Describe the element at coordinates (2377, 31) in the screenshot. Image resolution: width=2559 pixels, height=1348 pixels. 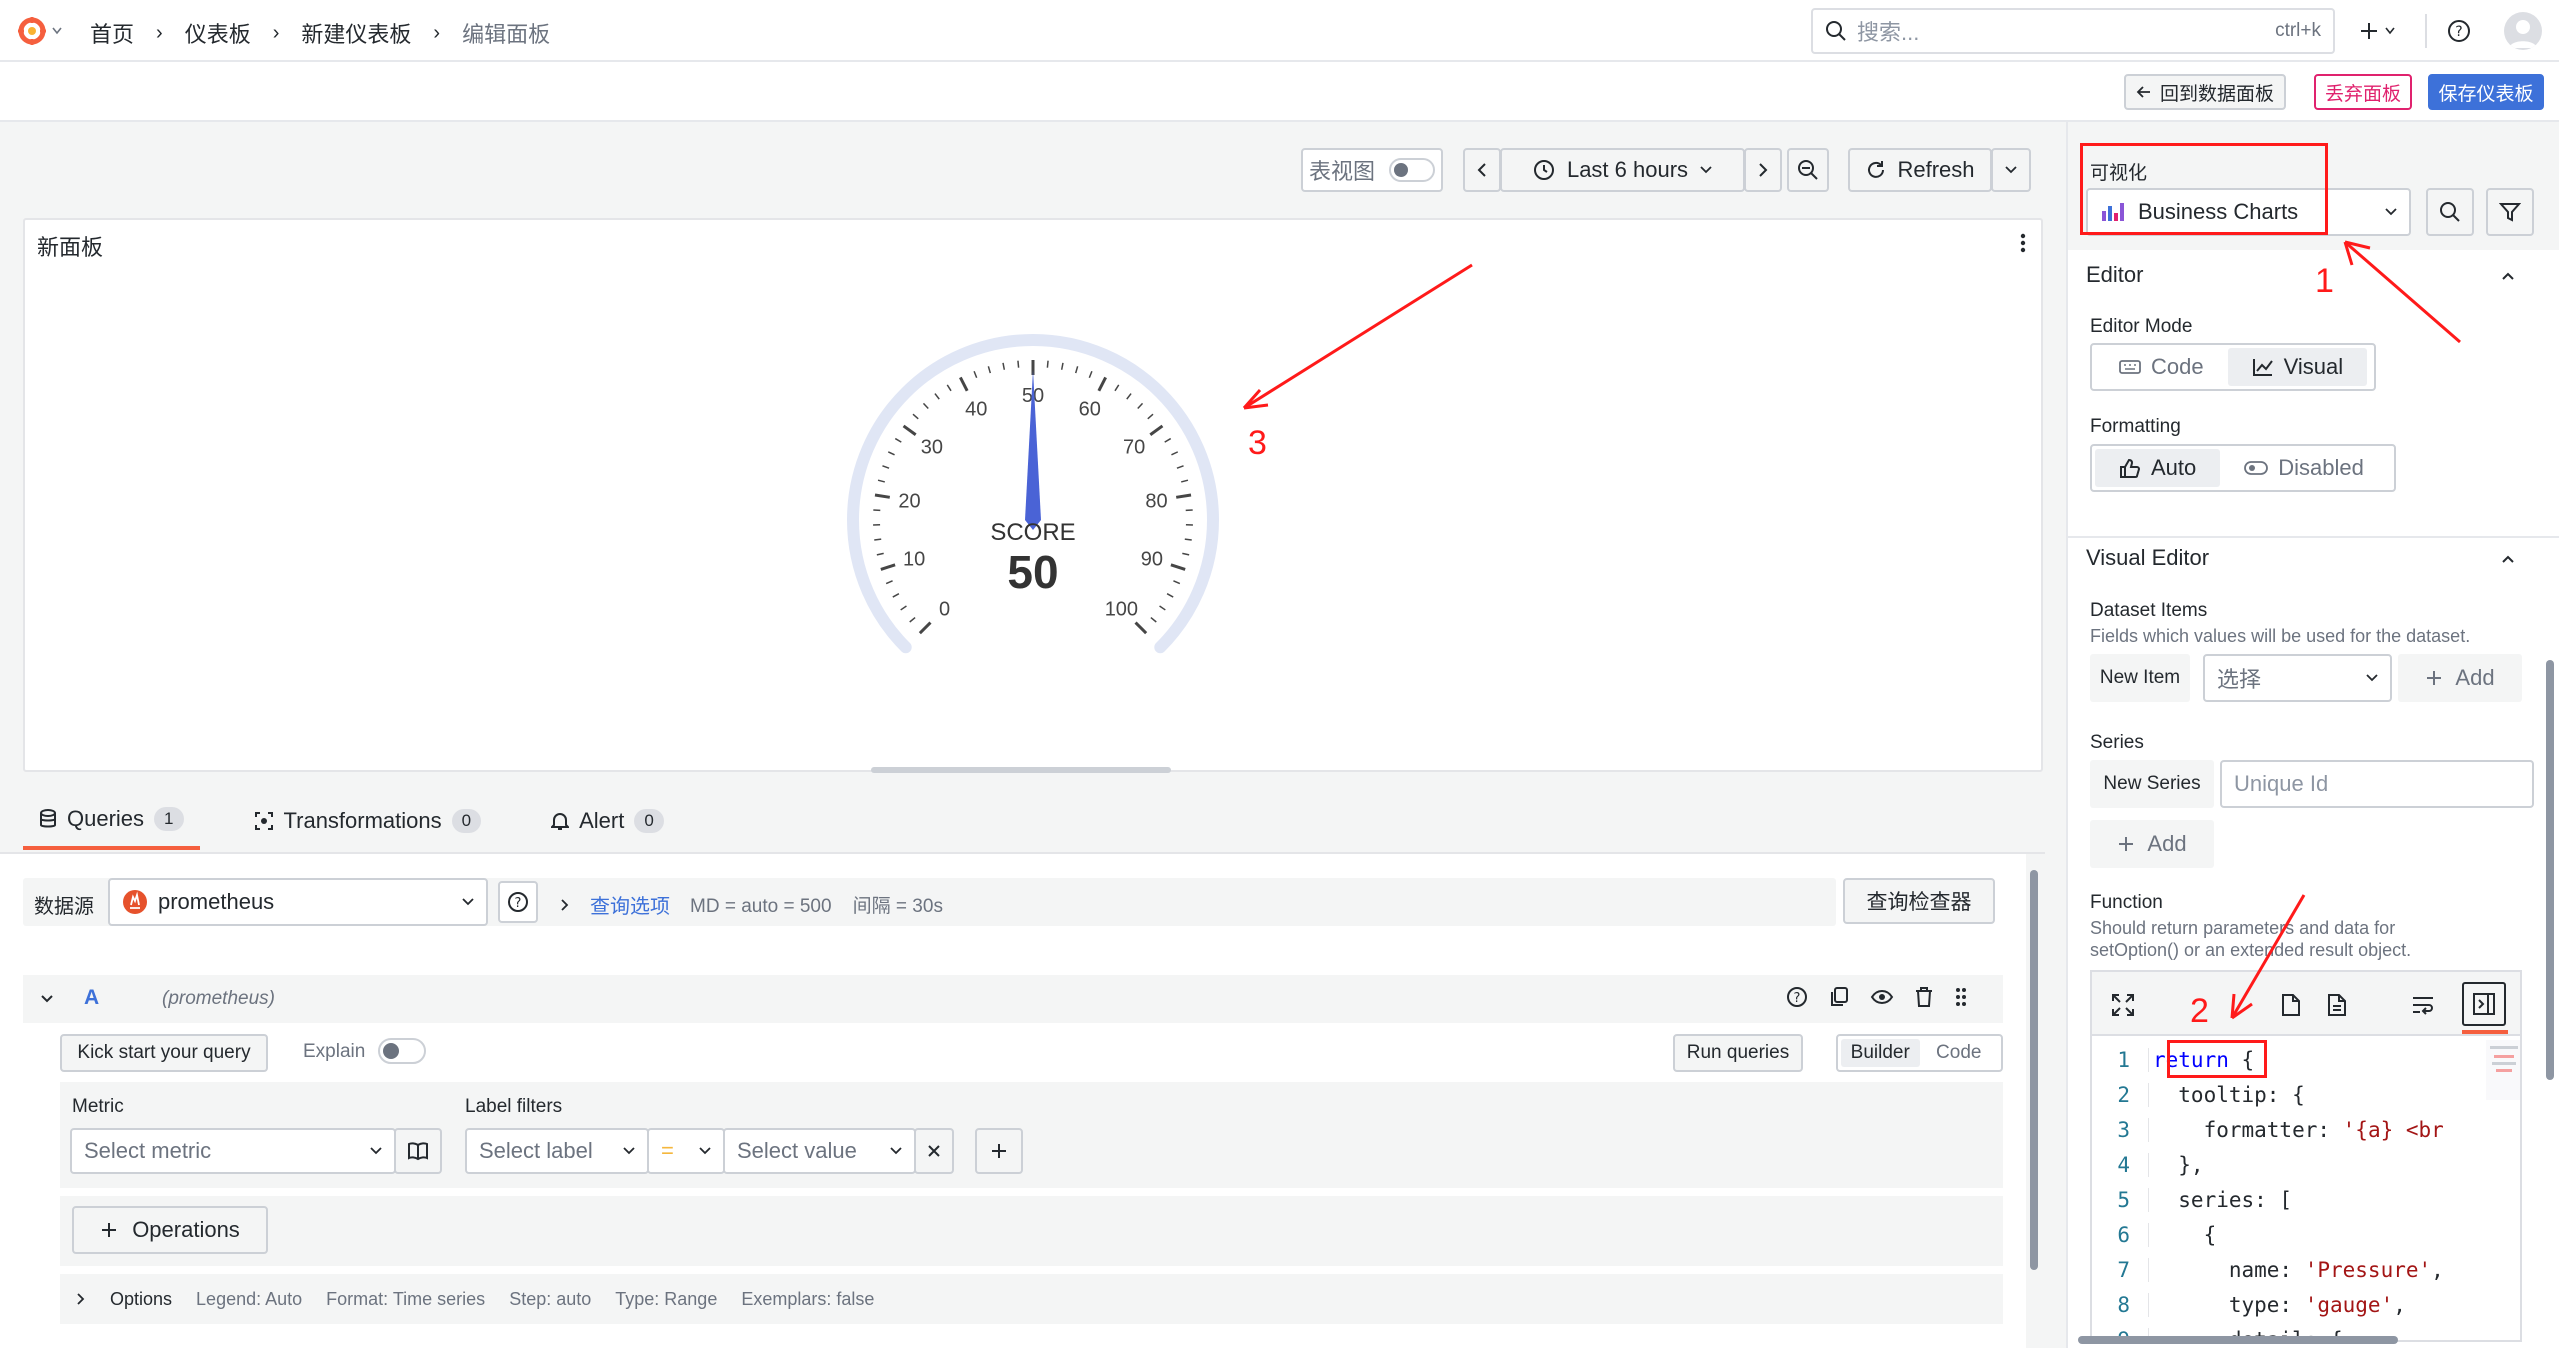
I see `add-menu-button` at that location.